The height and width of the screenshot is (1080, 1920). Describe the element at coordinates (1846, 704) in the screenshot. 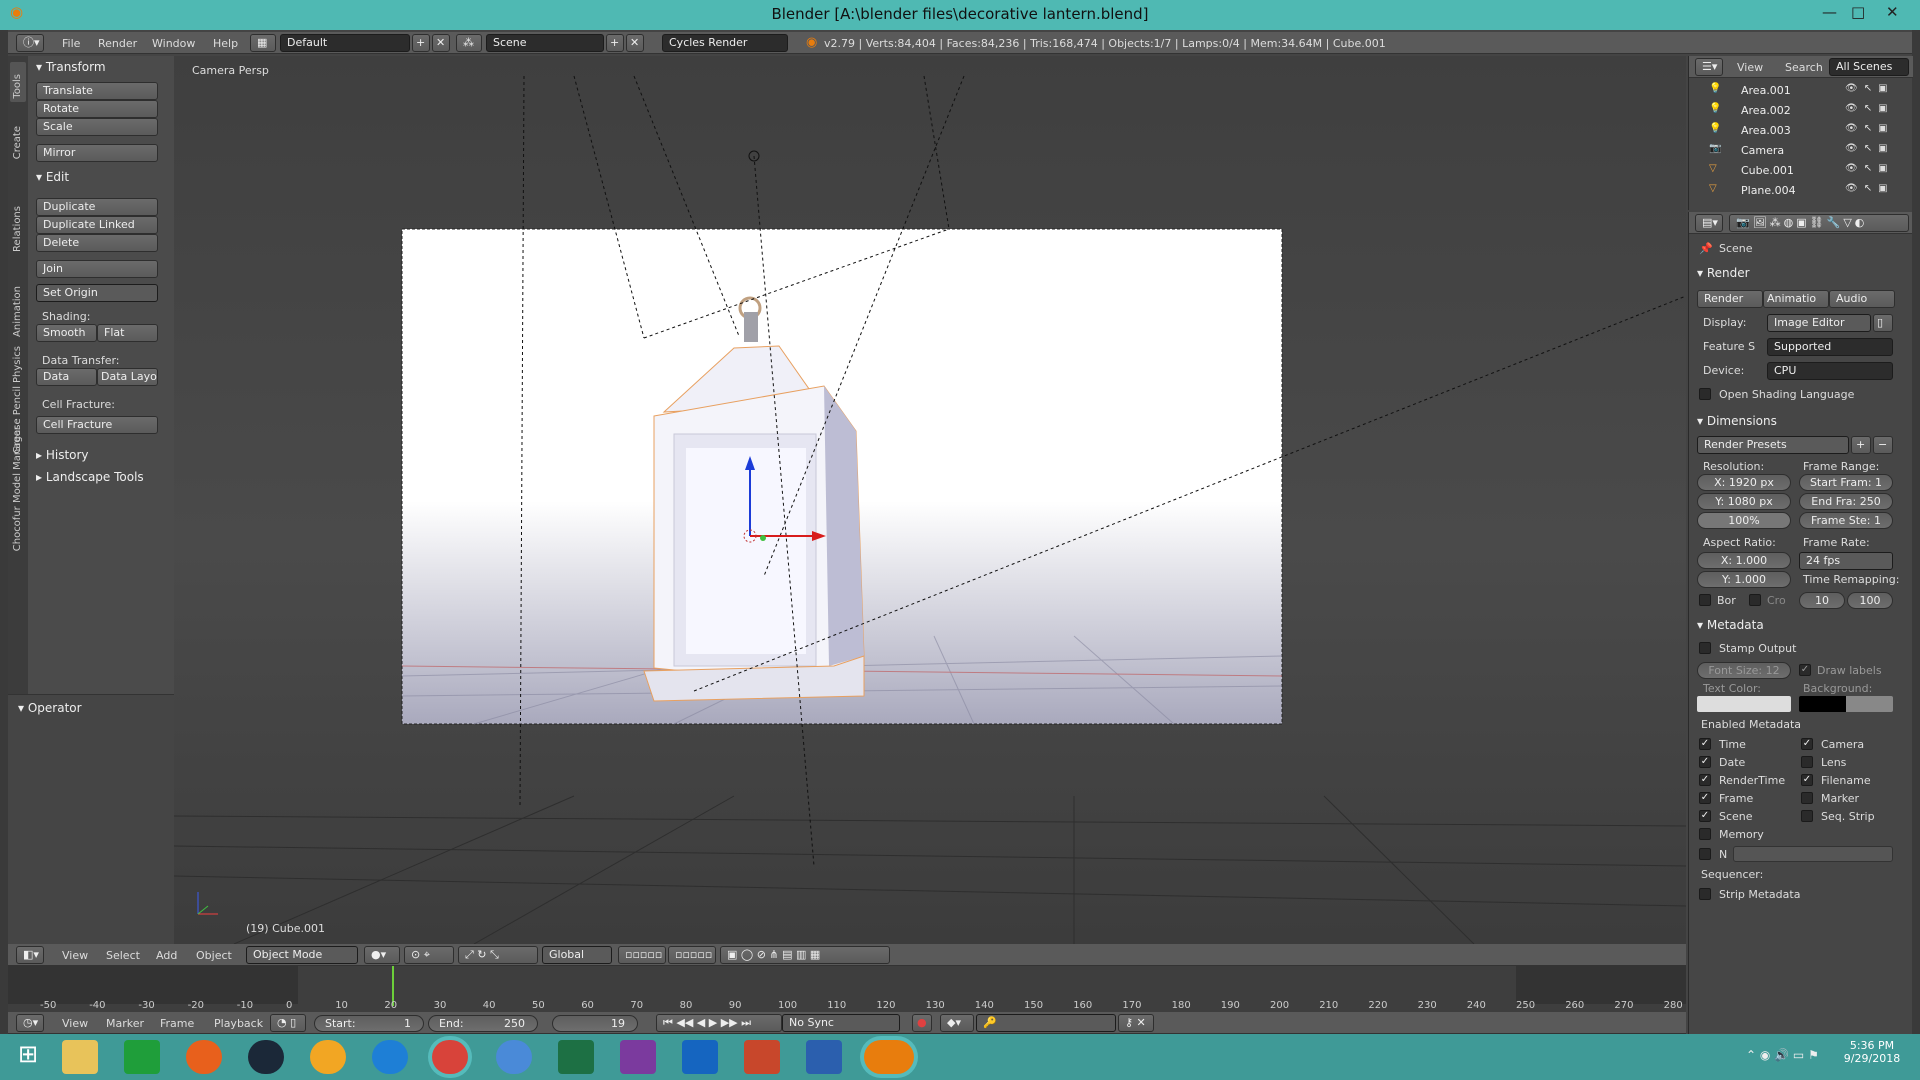

I see `background-color-swatch` at that location.